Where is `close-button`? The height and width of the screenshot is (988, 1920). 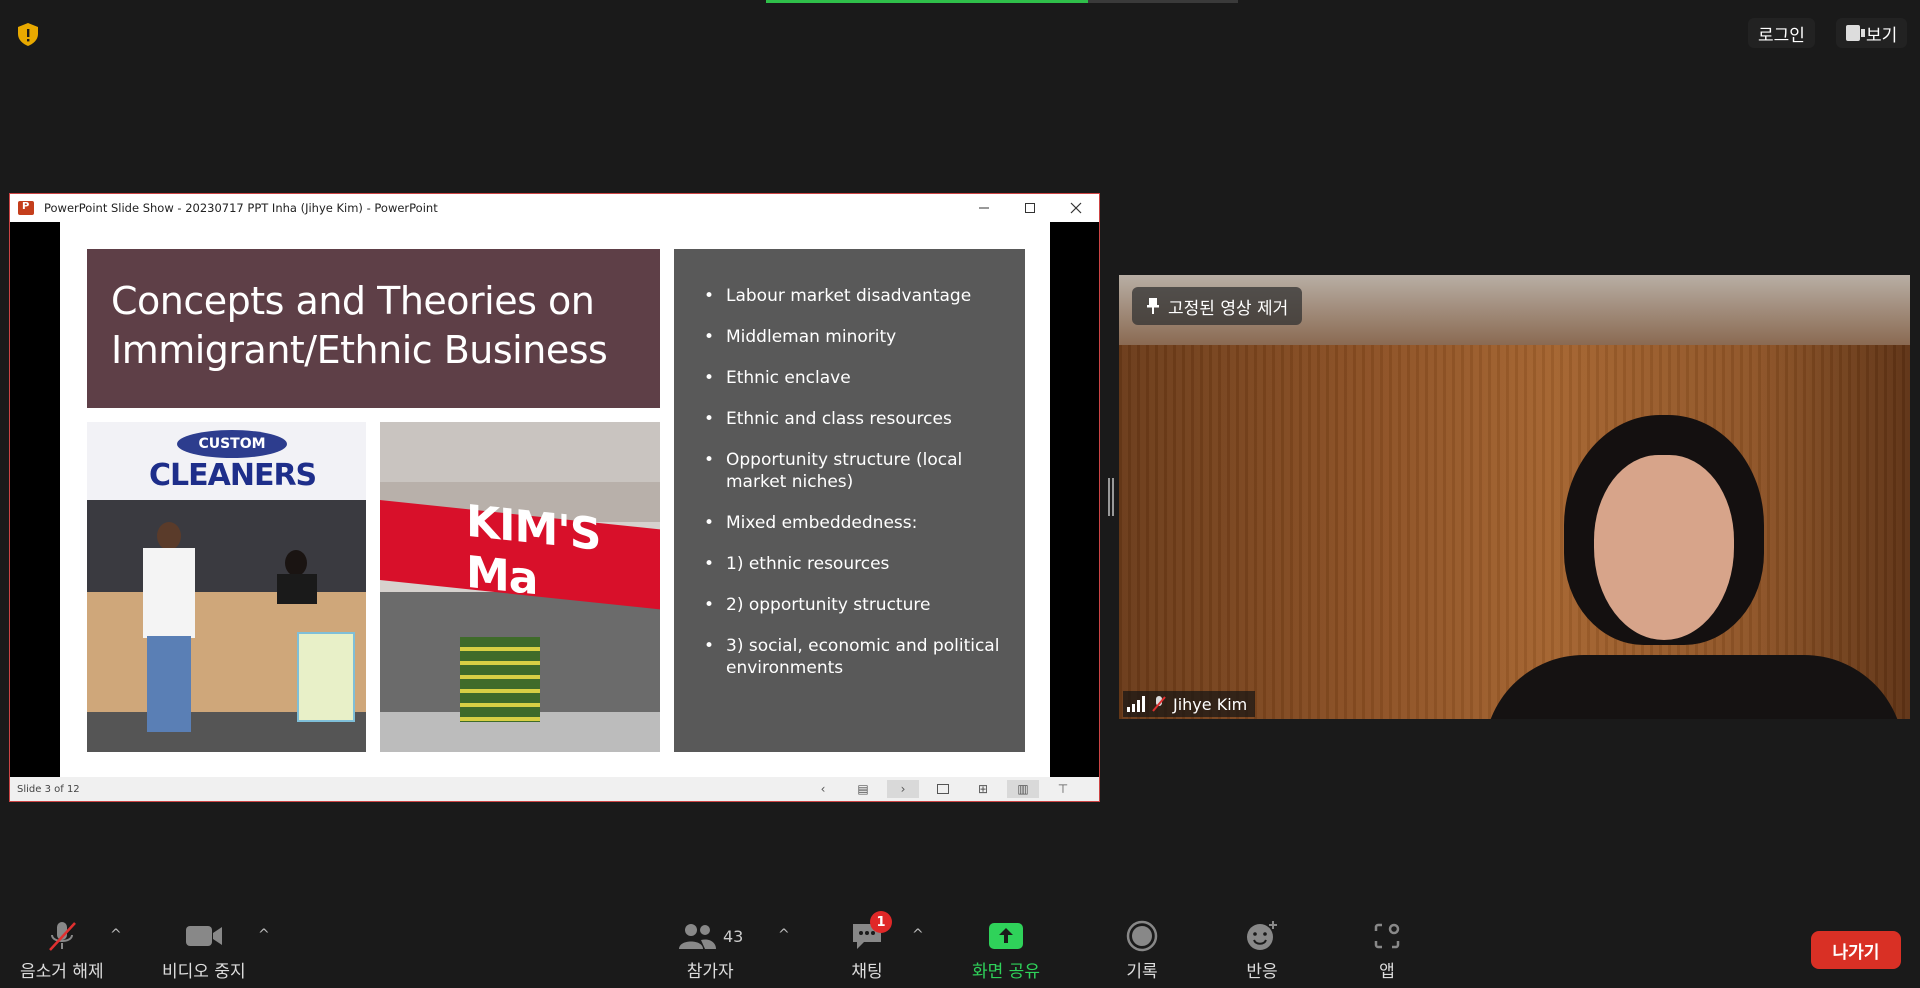
close-button is located at coordinates (1076, 208).